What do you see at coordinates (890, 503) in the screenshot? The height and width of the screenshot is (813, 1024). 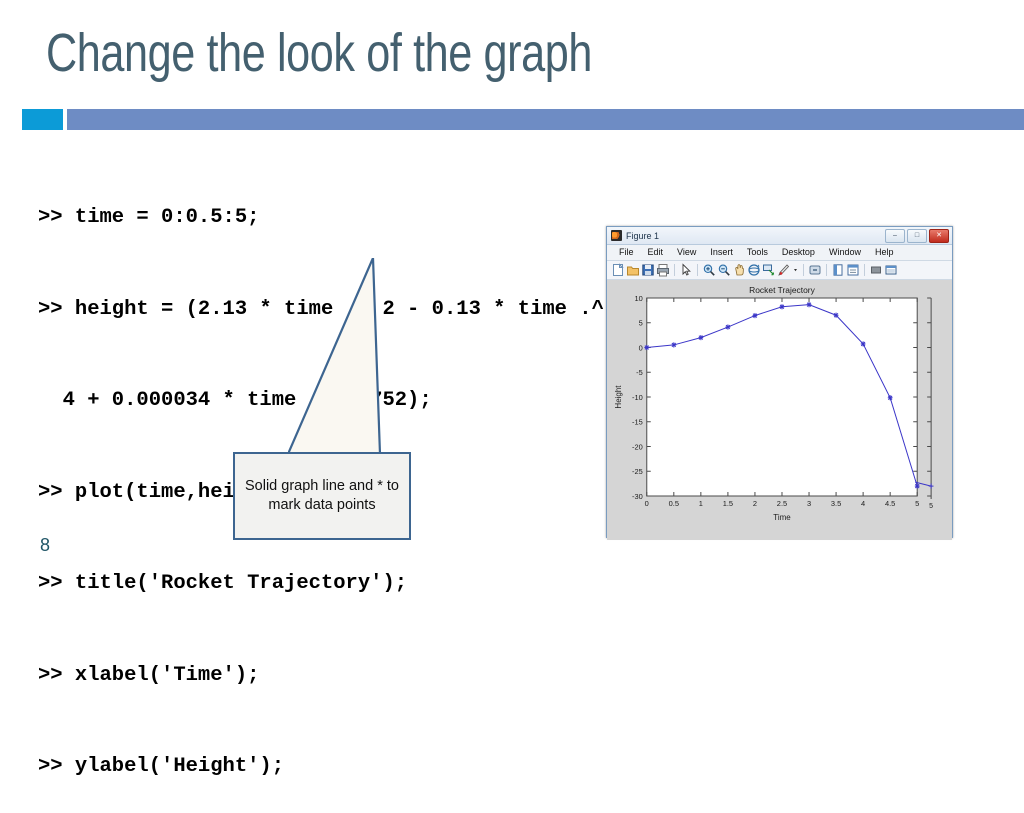 I see `svg-text: 4.5` at bounding box center [890, 503].